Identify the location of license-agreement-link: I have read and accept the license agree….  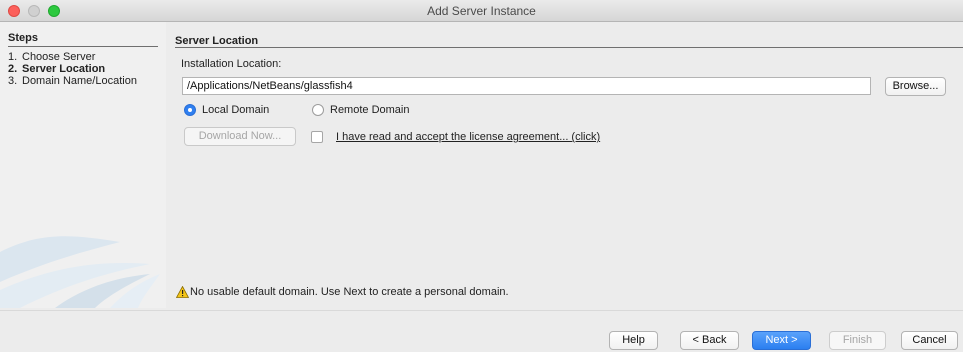
(468, 137).